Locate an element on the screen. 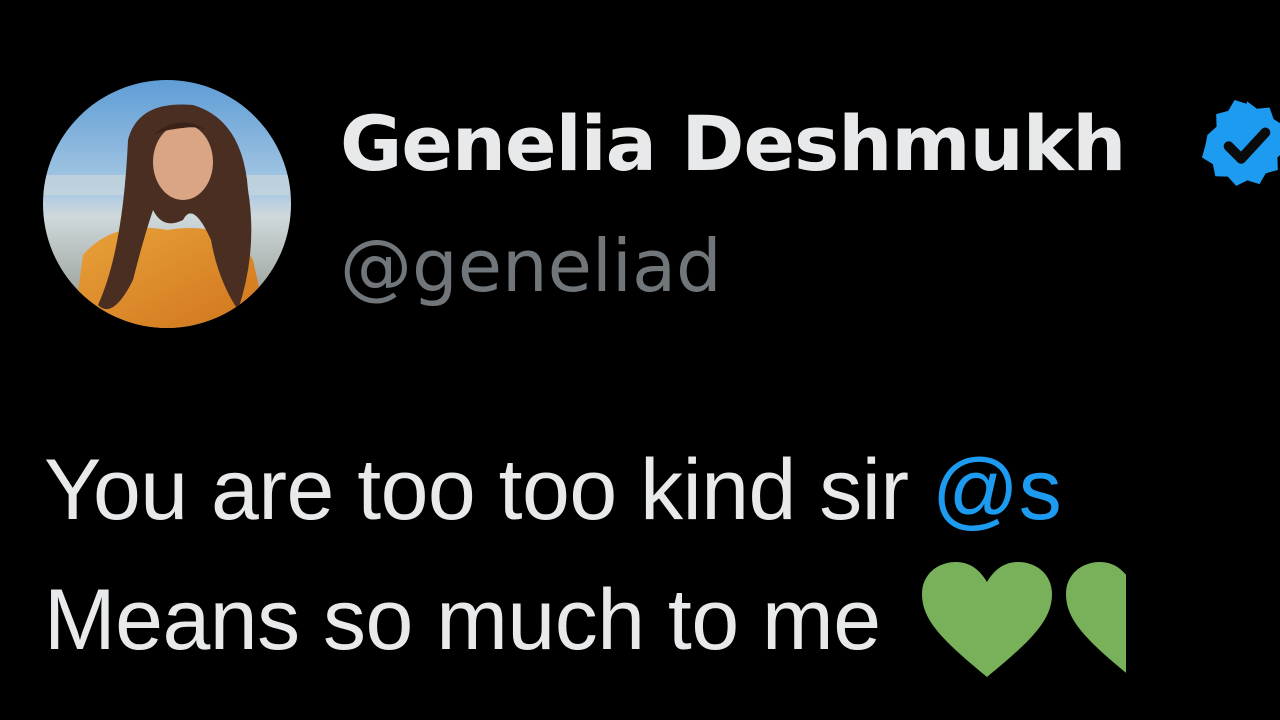 The height and width of the screenshot is (720, 1280). author-name-row: Genelia Deshmukh is located at coordinates (810, 144).